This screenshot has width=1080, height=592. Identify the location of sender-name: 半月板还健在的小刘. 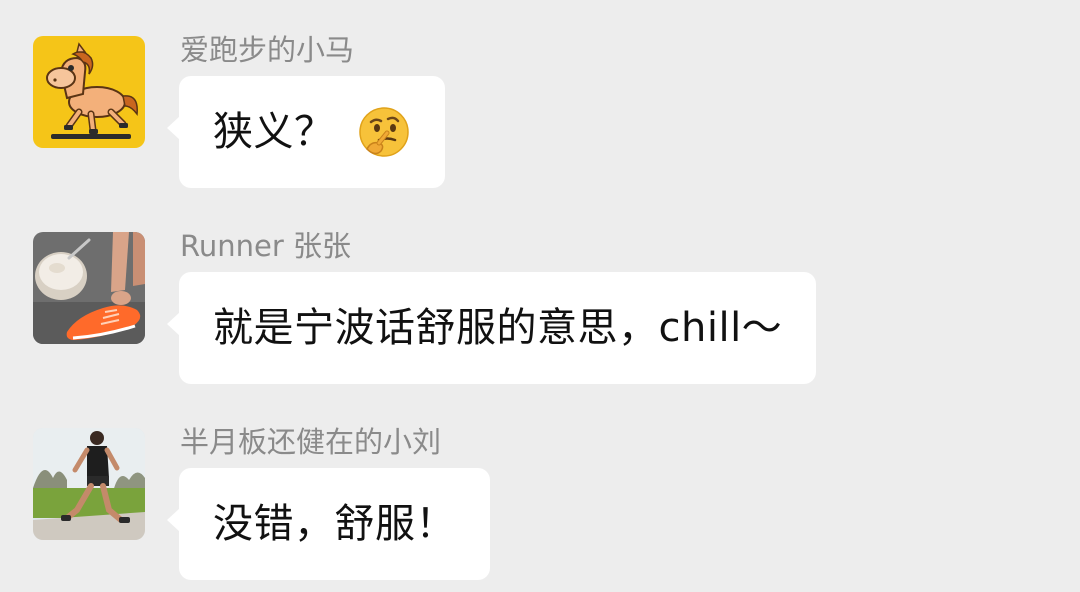
(311, 442).